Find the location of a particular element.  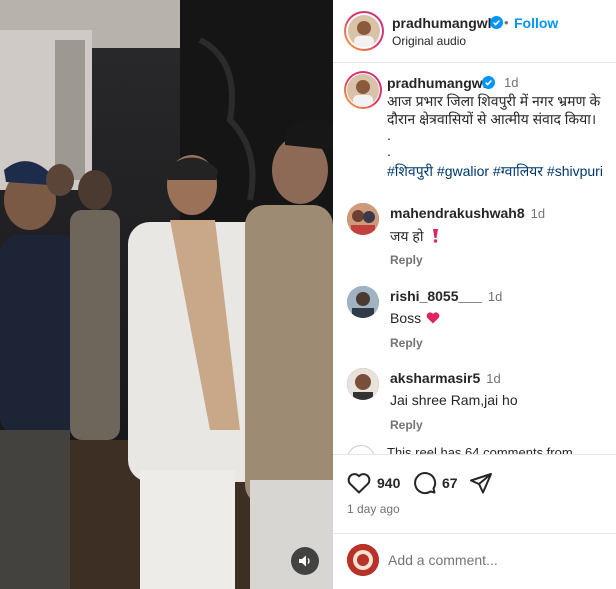

caption-hashtags: #शिवपुरी #gwalior #ग्वालियर #shivpuri is located at coordinates (495, 171).